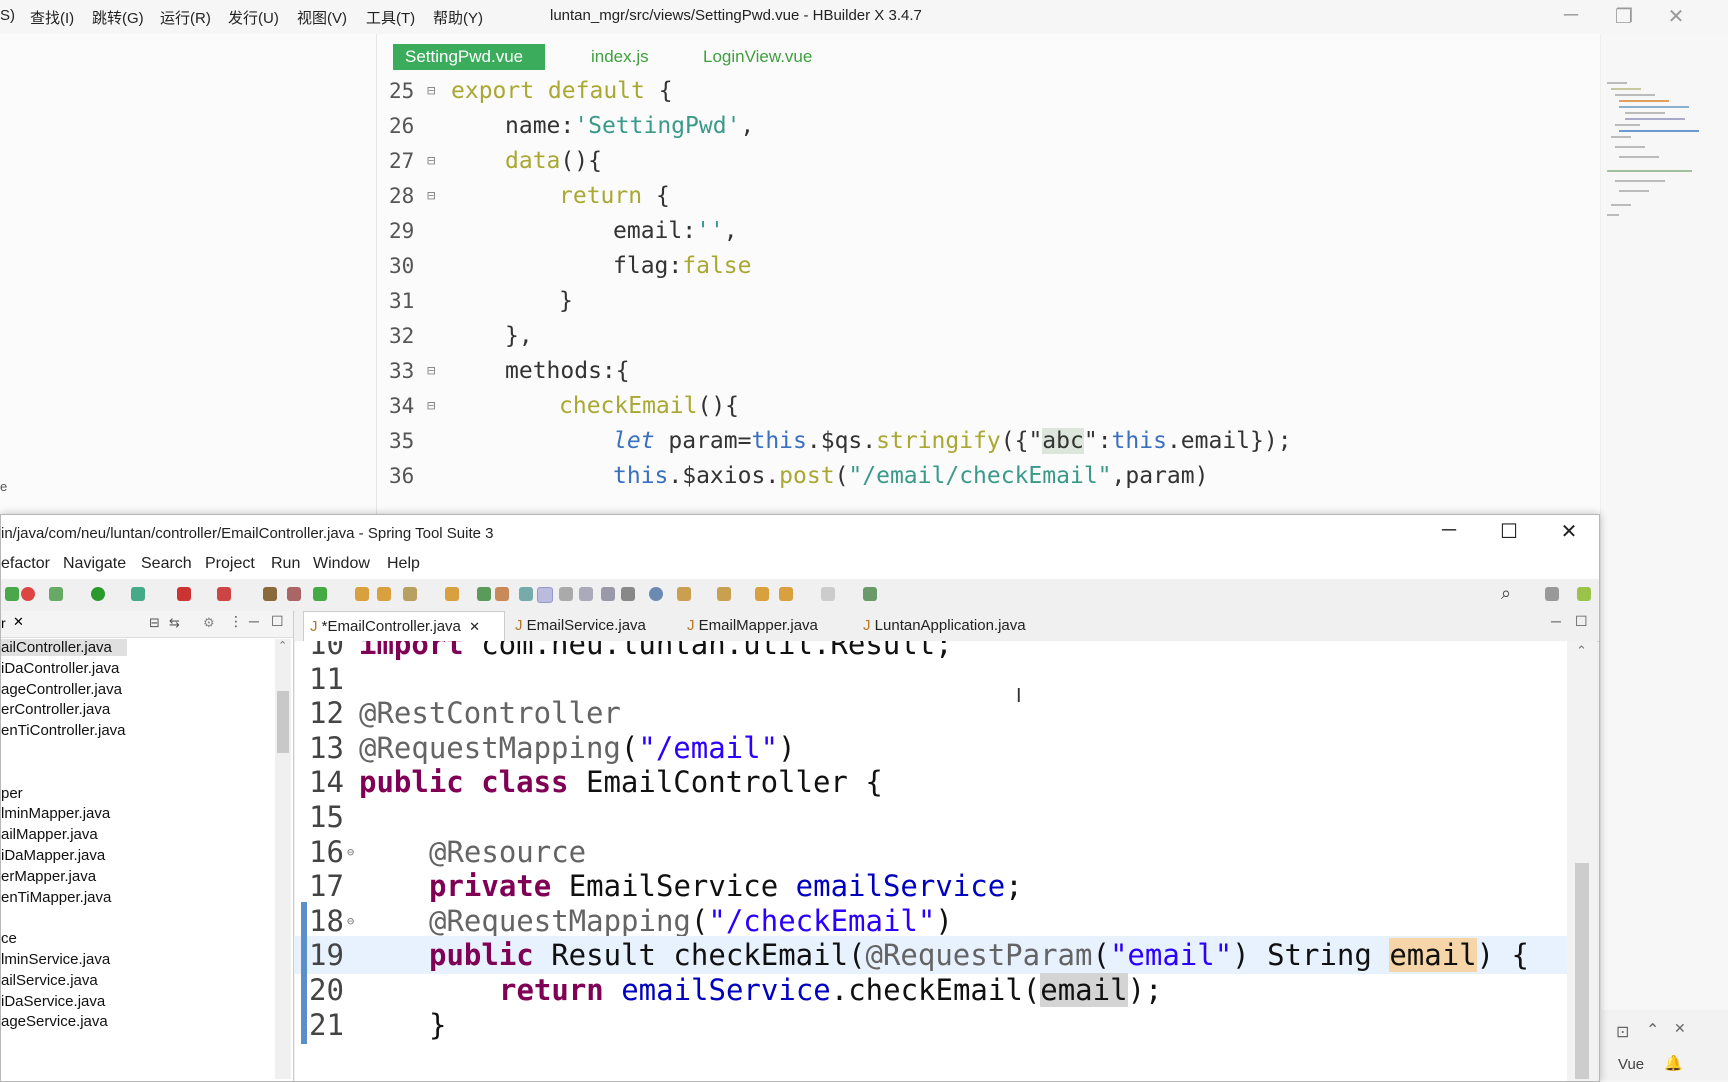  What do you see at coordinates (294, 594) in the screenshot?
I see `new-type-icon` at bounding box center [294, 594].